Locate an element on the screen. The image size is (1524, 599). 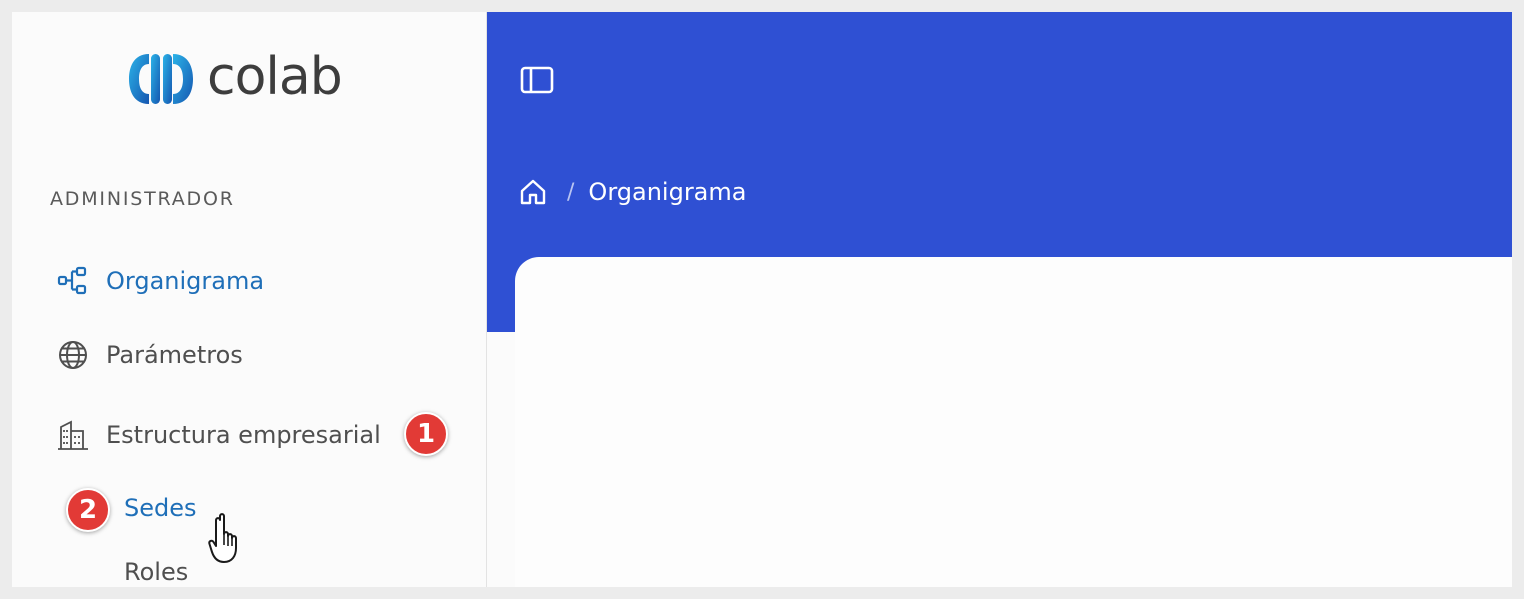
sidebar-toggle-icon is located at coordinates (537, 80).